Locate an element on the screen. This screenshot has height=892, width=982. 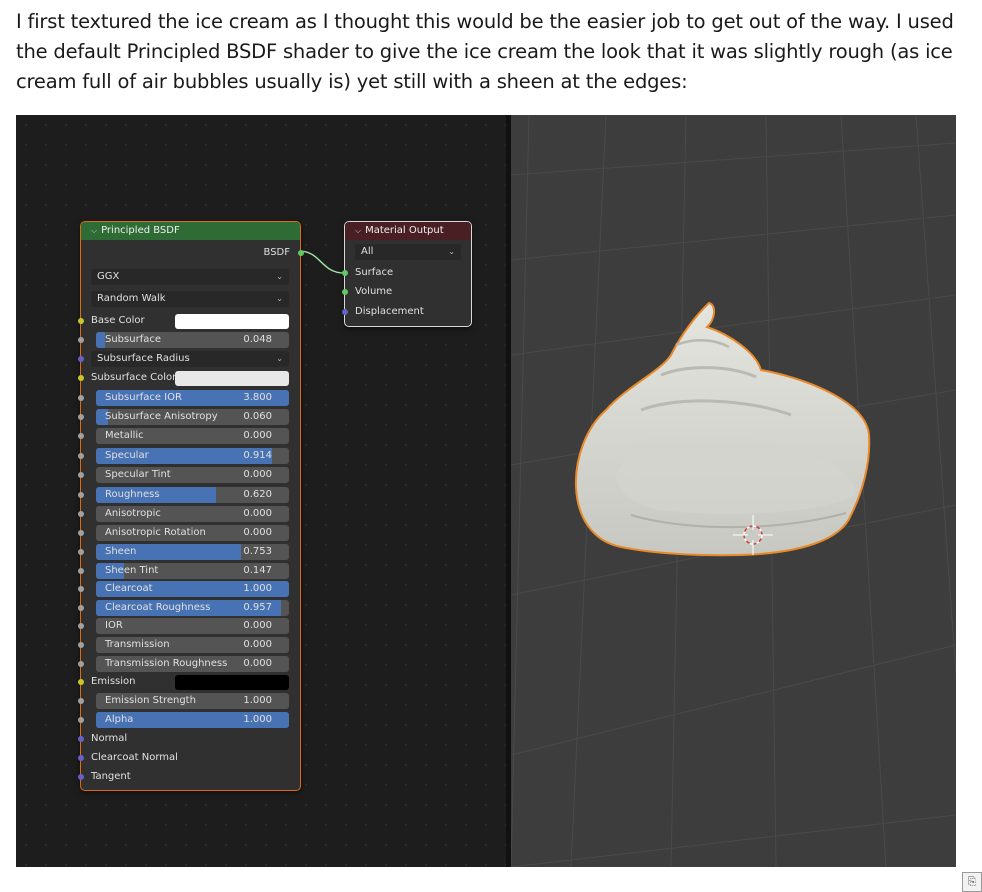
emission-socket is located at coordinates (81, 682).